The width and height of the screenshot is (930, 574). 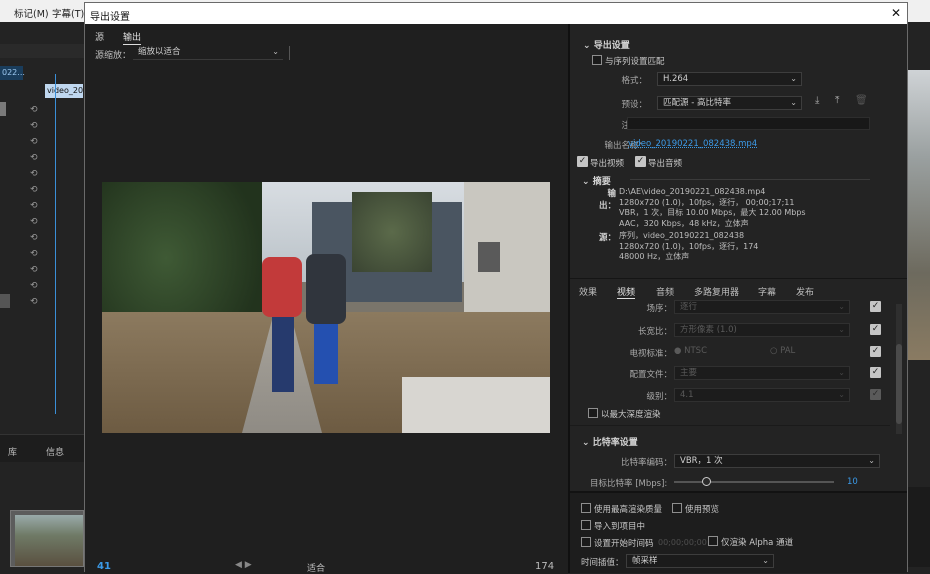 I want to click on field-order-value: 逐行, so click(x=689, y=307).